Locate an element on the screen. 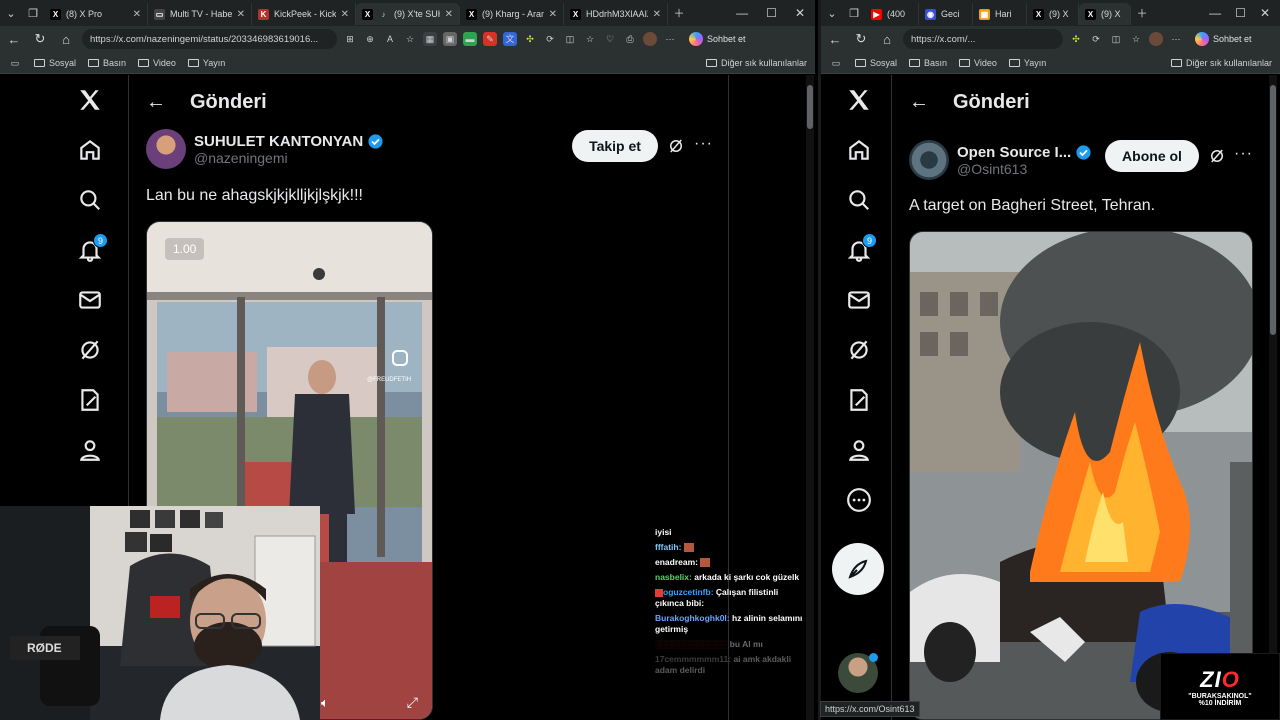 This screenshot has height=720, width=1280. favorite-star-icon: ☆ is located at coordinates (410, 39).